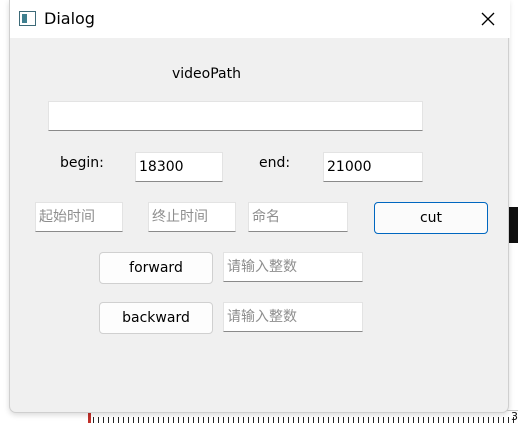 The width and height of the screenshot is (518, 423). I want to click on end-label: end:, so click(275, 163).